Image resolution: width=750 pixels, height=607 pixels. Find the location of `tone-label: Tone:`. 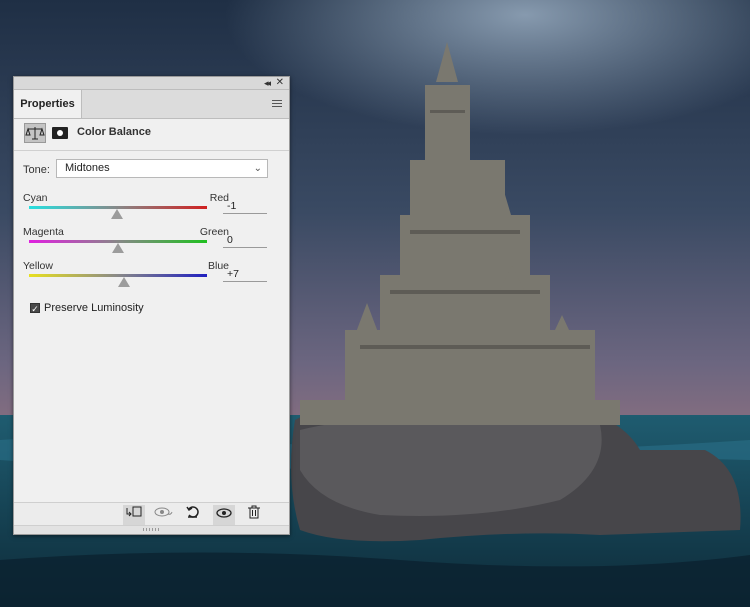

tone-label: Tone: is located at coordinates (36, 170).